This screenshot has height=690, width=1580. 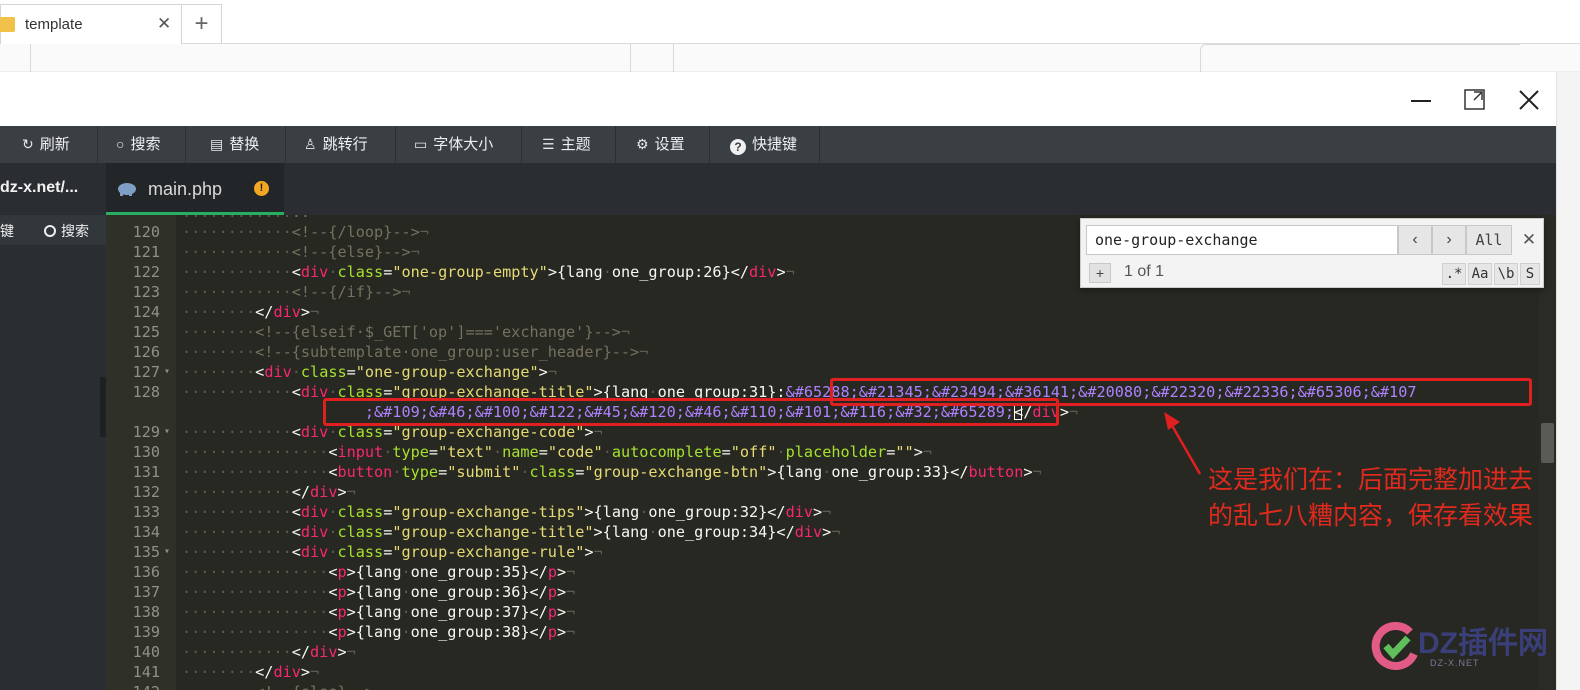 I want to click on annotation-line-1: 这是我们在：后面完整加进去, so click(x=1371, y=479).